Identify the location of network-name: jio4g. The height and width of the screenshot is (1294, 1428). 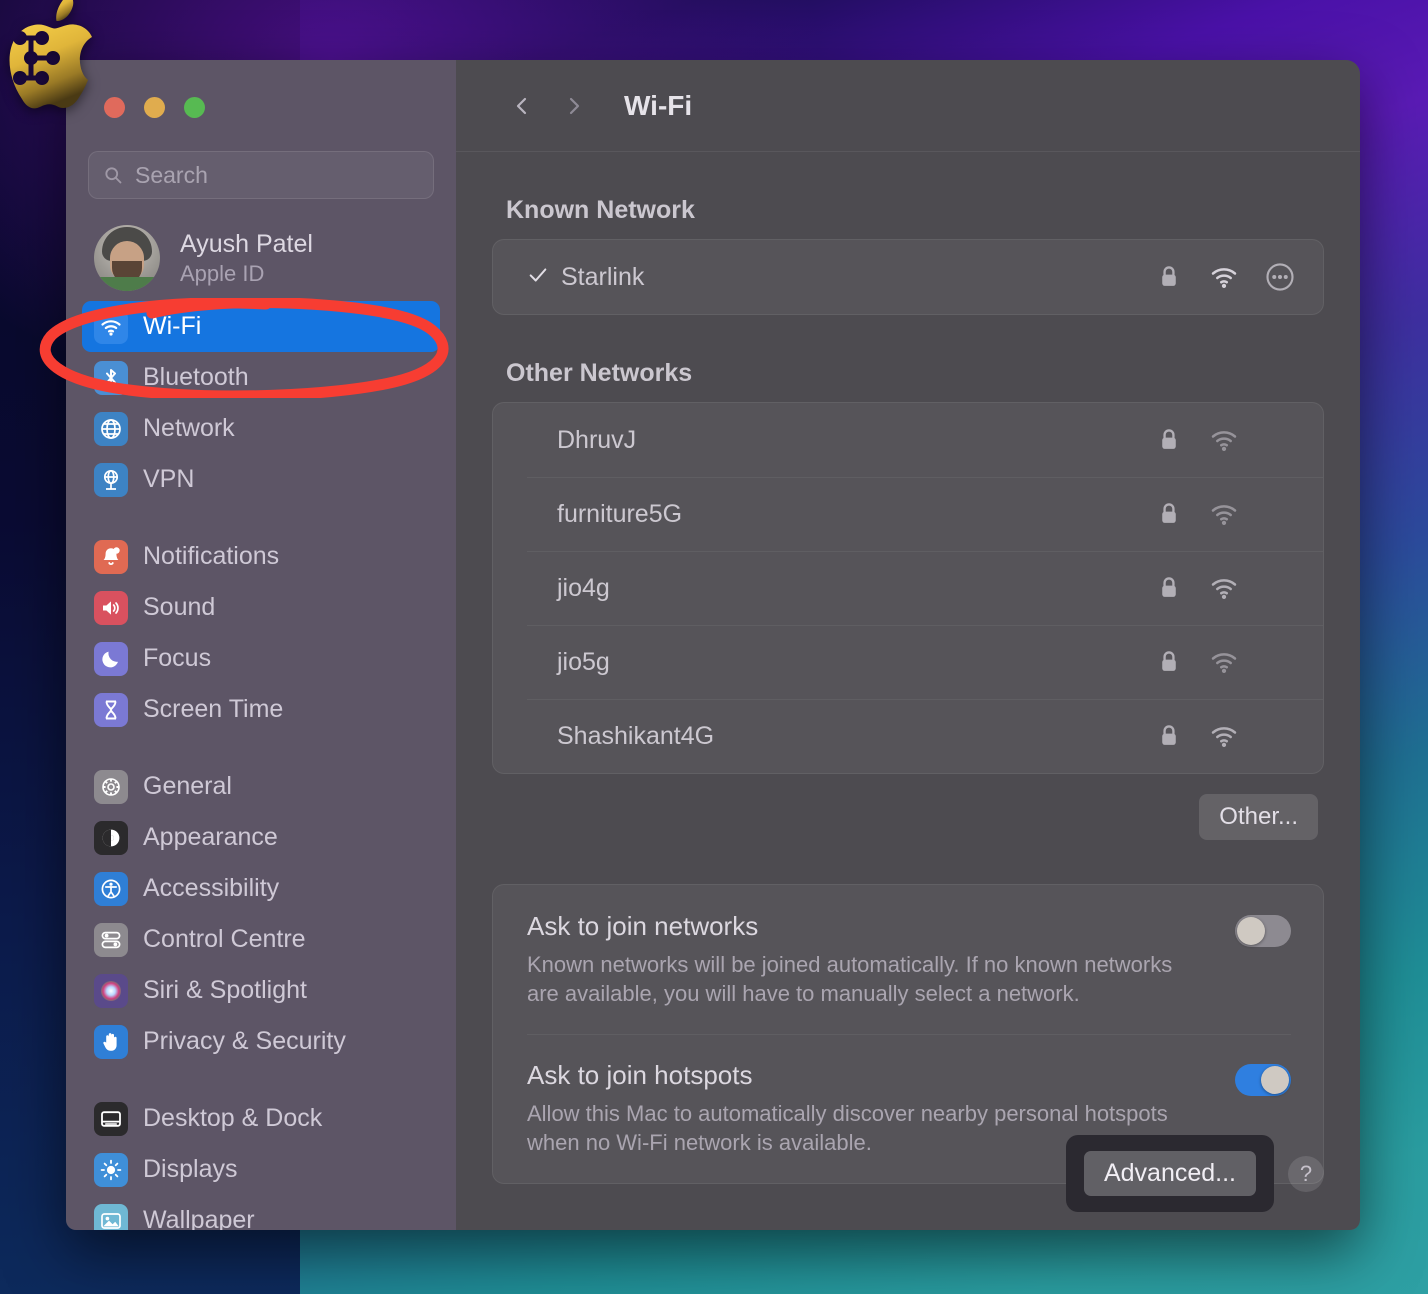
(583, 587).